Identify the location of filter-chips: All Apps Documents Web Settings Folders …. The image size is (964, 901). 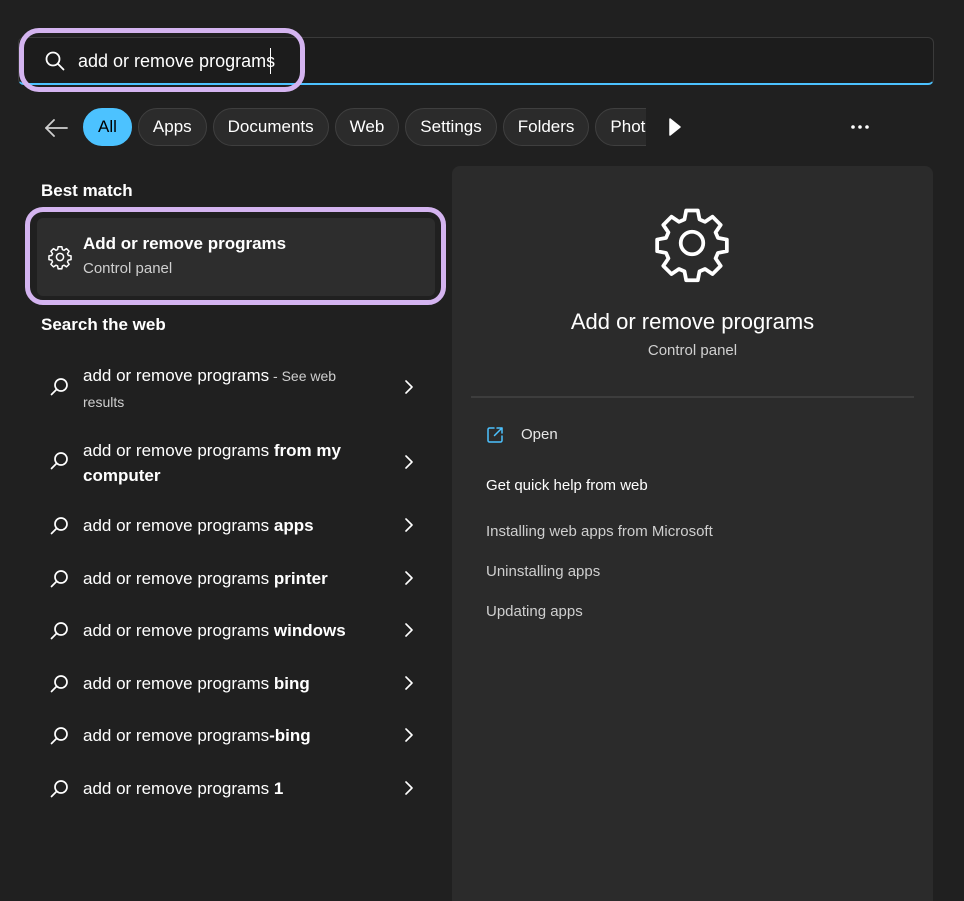
(364, 128).